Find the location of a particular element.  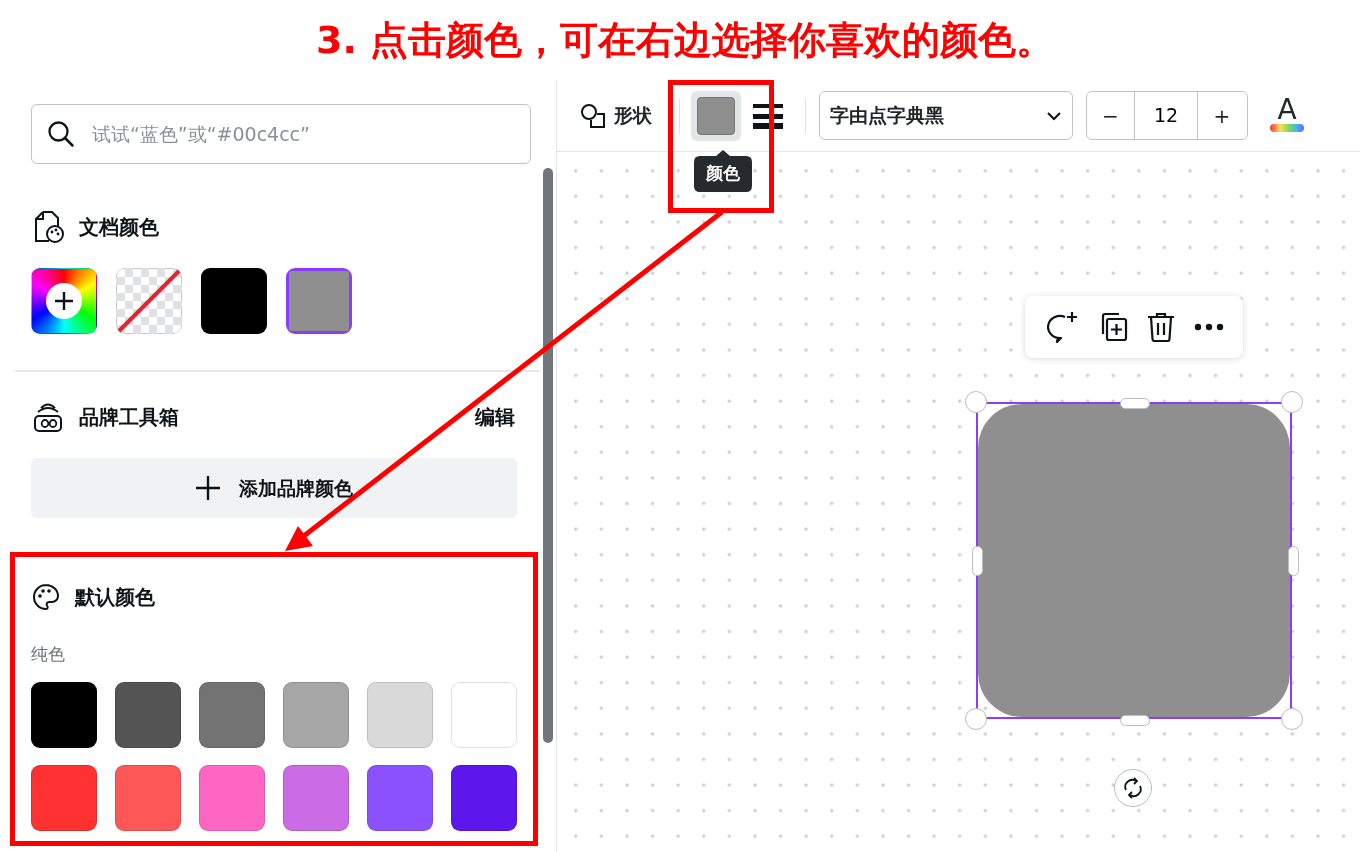

tooltip: 颜色 is located at coordinates (723, 171).